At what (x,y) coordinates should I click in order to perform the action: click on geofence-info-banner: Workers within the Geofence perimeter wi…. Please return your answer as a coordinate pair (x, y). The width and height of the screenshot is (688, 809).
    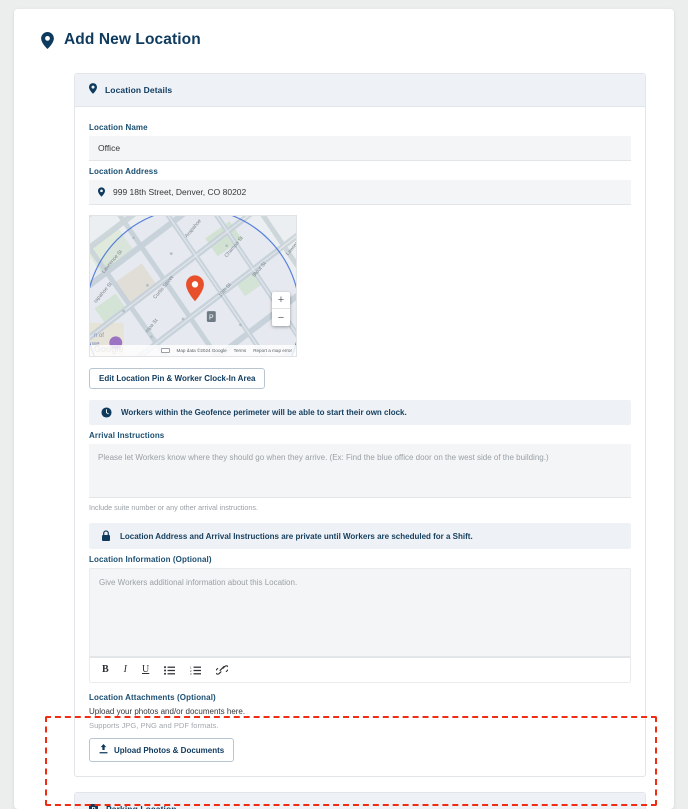
    Looking at the image, I should click on (360, 412).